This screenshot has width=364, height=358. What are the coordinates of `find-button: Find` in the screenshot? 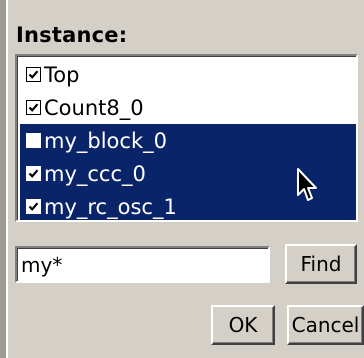 It's located at (321, 264).